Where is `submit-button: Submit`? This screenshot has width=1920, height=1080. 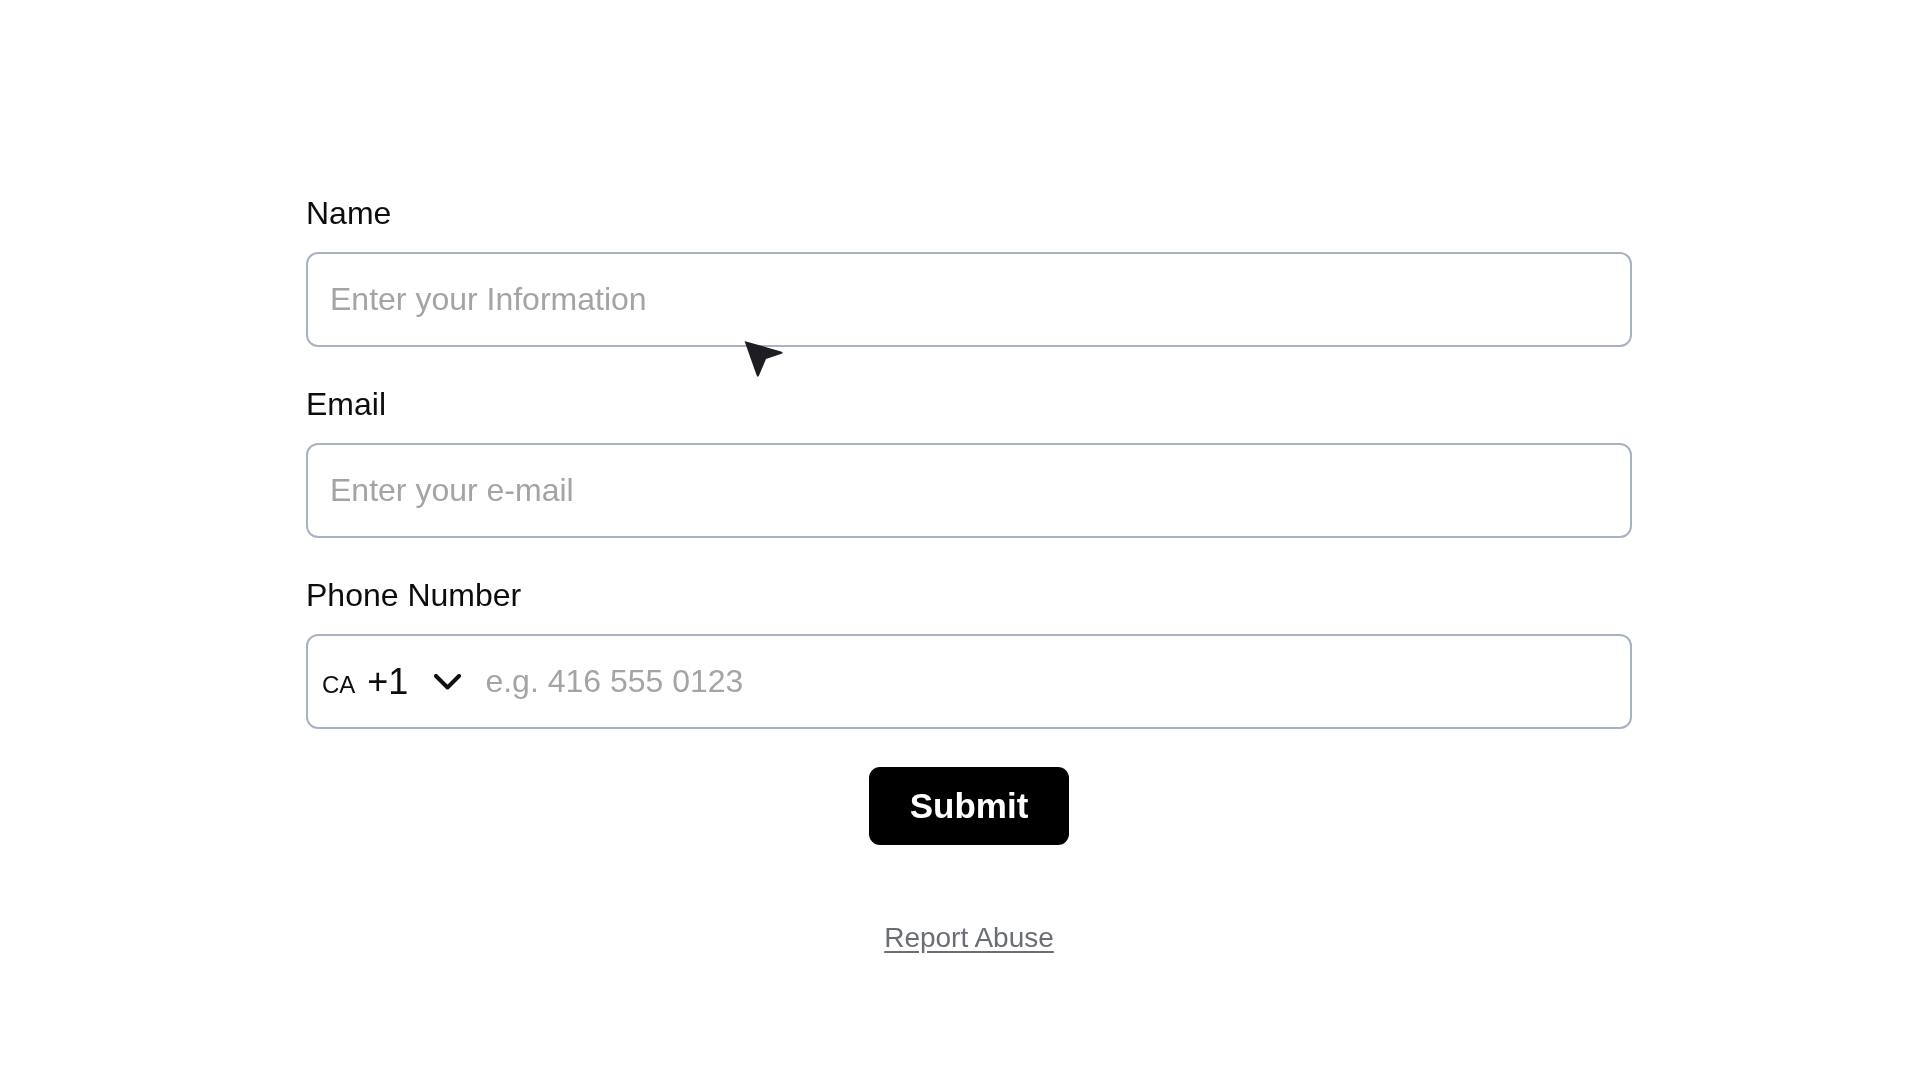 submit-button: Submit is located at coordinates (969, 806).